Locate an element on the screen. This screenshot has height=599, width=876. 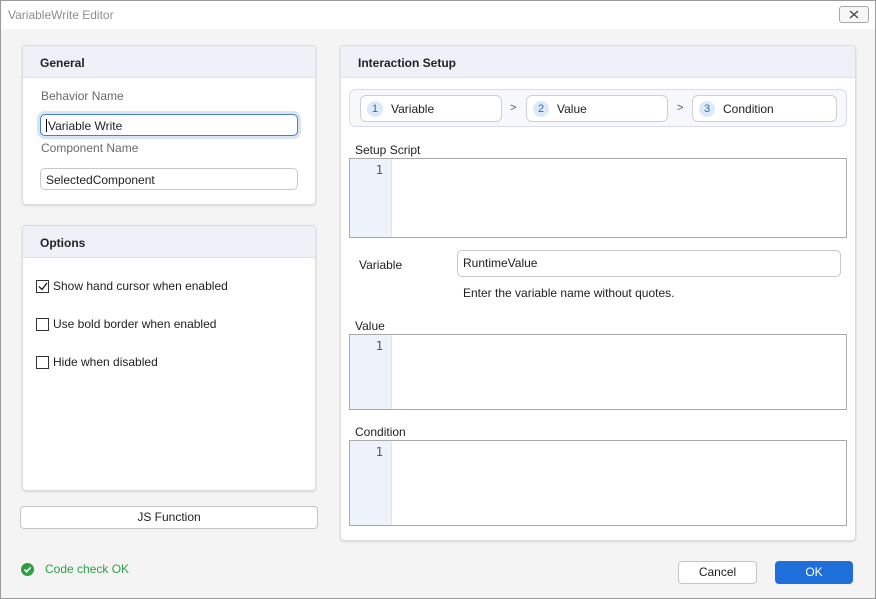
general-panel-title: General is located at coordinates (62, 63).